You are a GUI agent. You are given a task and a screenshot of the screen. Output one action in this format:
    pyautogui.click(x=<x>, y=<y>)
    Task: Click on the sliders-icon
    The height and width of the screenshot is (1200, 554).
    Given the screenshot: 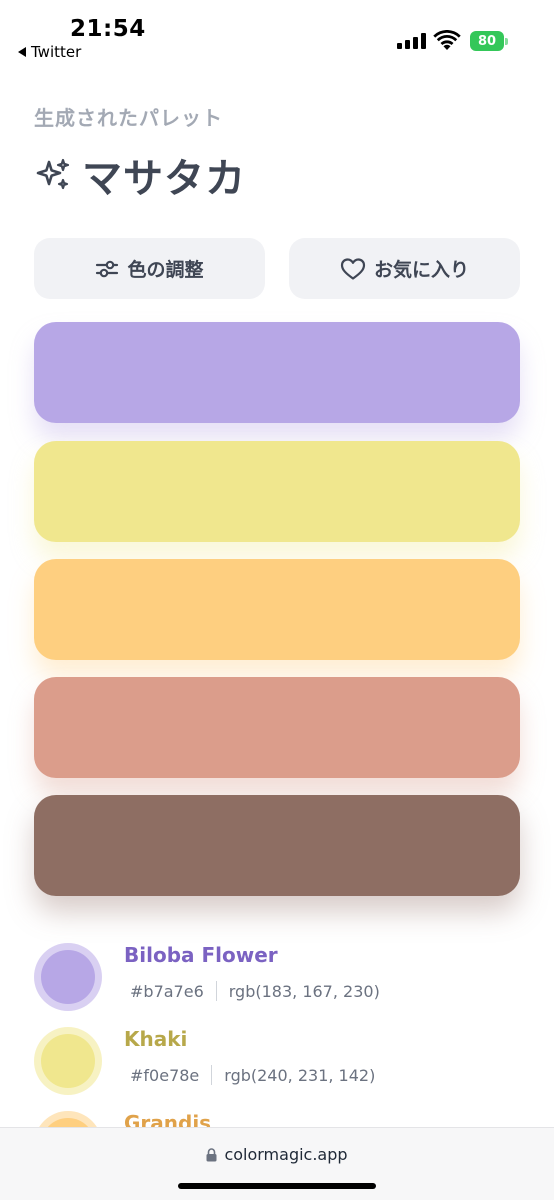 What is the action you would take?
    pyautogui.click(x=107, y=268)
    